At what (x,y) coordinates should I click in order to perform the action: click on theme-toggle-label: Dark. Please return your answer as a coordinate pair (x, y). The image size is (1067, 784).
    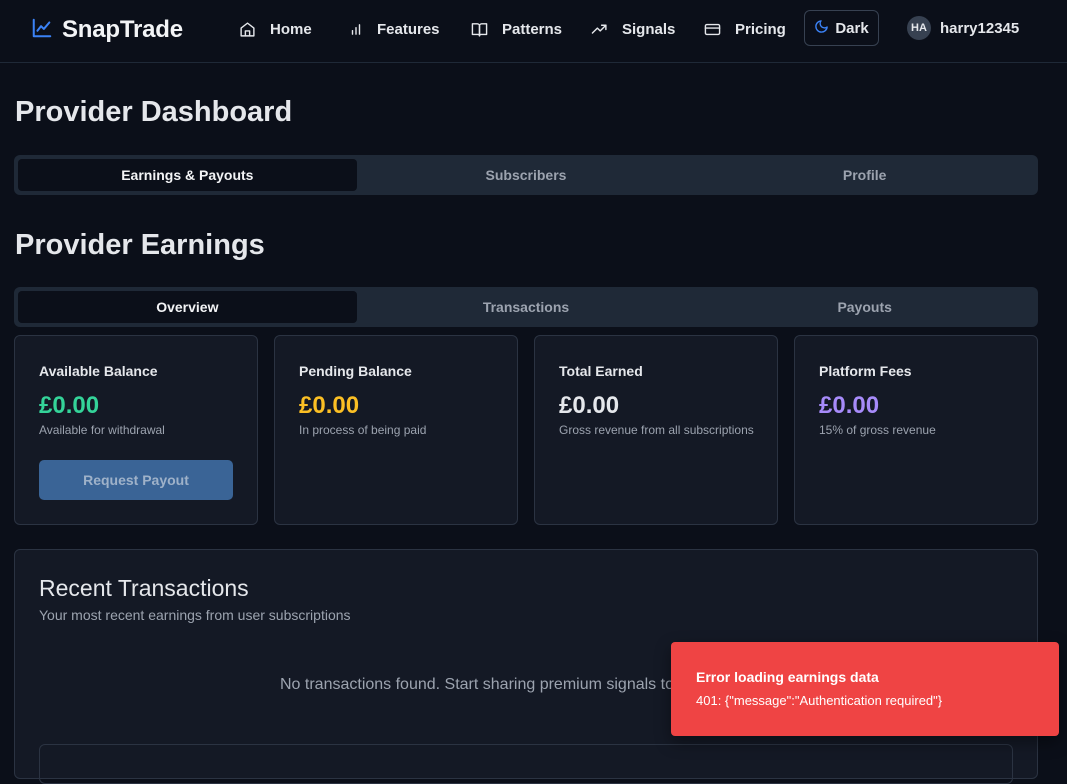
    Looking at the image, I should click on (852, 28).